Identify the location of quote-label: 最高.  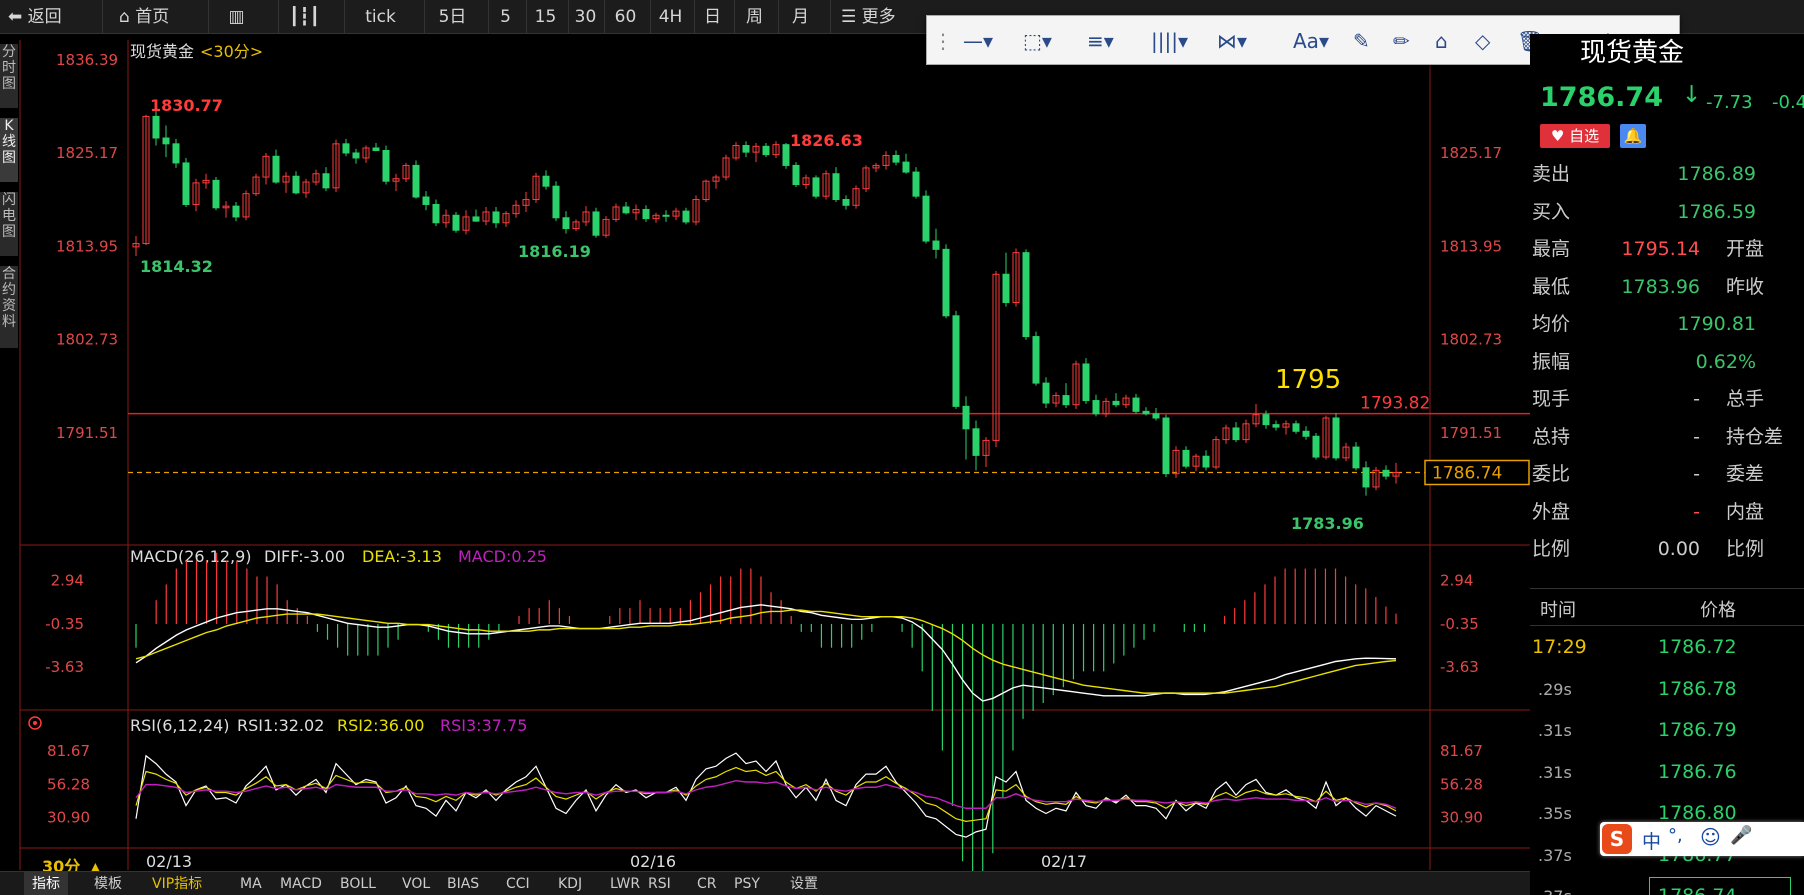
(1551, 249).